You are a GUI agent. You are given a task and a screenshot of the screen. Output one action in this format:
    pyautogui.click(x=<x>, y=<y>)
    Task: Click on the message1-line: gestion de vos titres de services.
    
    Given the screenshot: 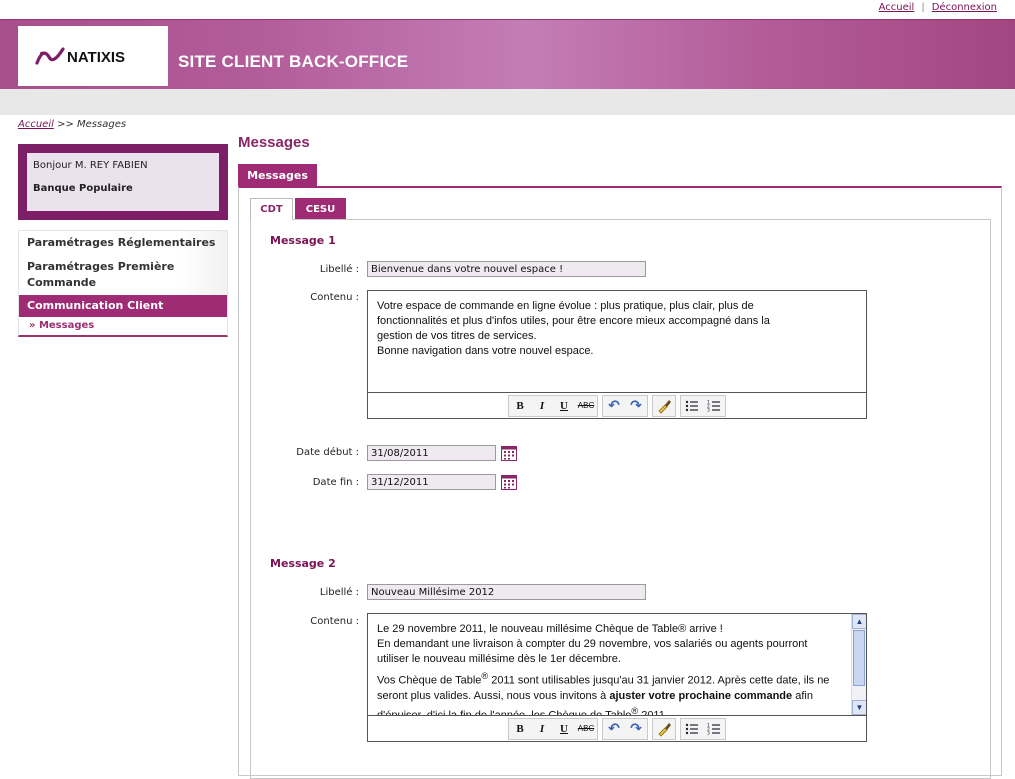 What is the action you would take?
    pyautogui.click(x=457, y=336)
    